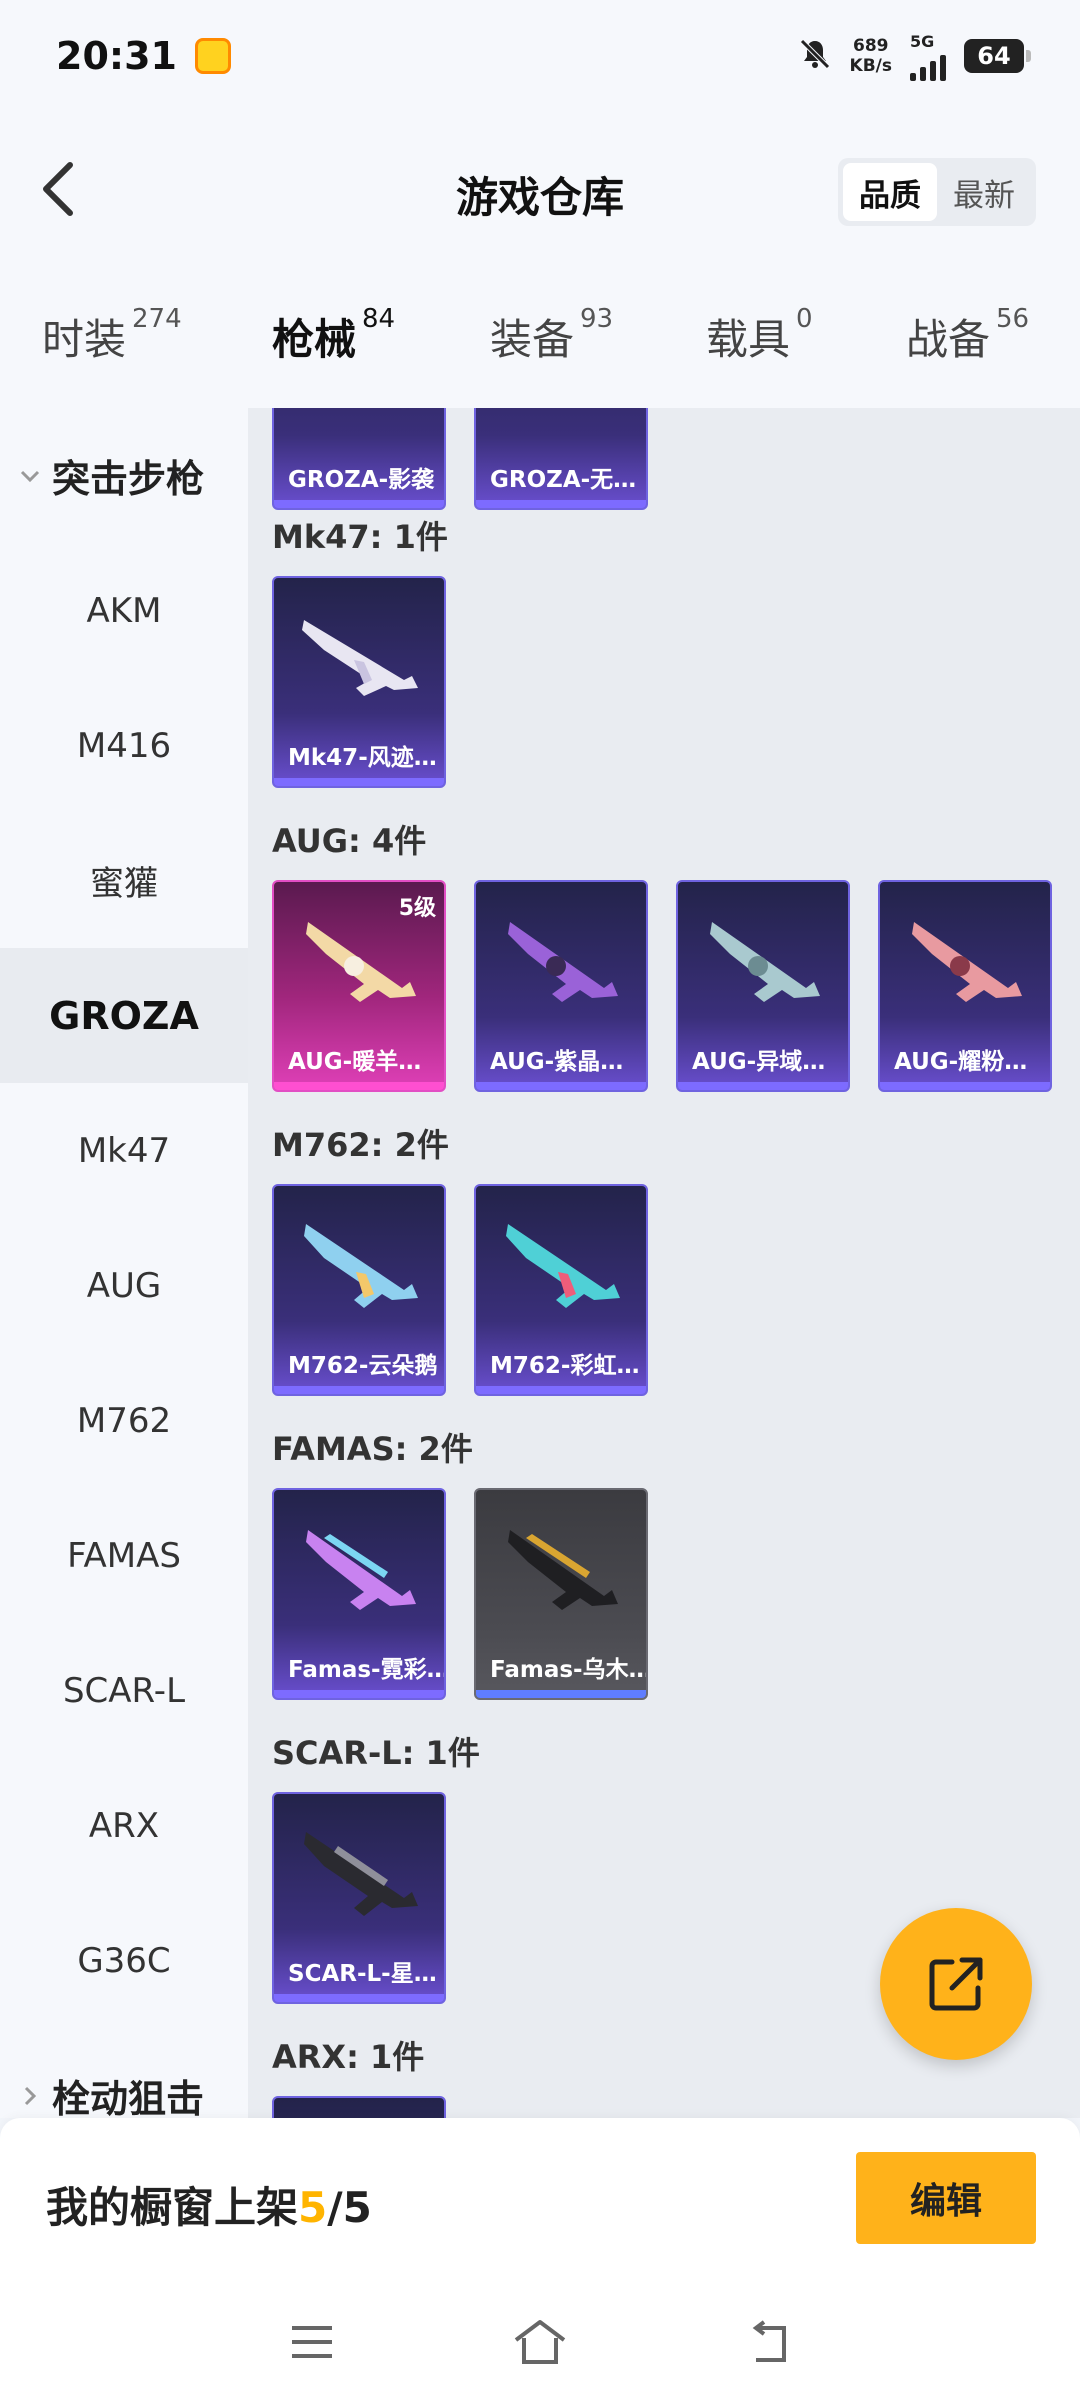  I want to click on sort-toggle: 品质 最新, so click(937, 192).